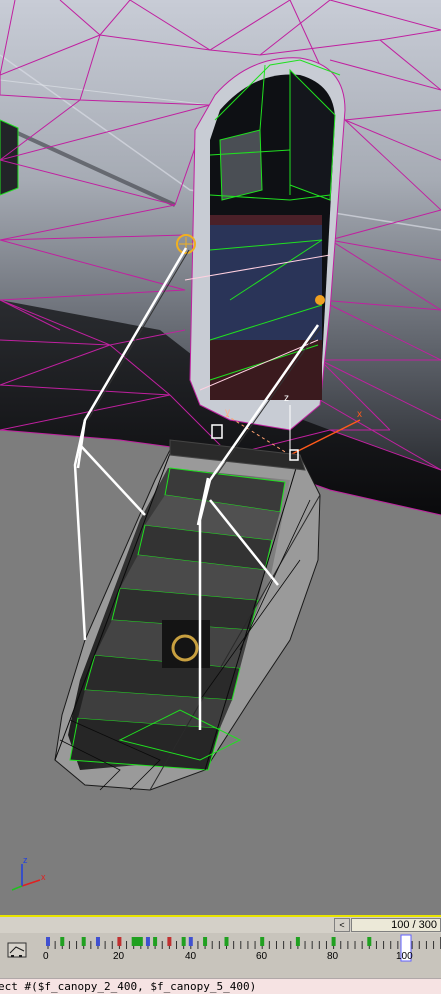 This screenshot has height=994, width=441. Describe the element at coordinates (286, 398) in the screenshot. I see `gizmo-z-label: z` at that location.